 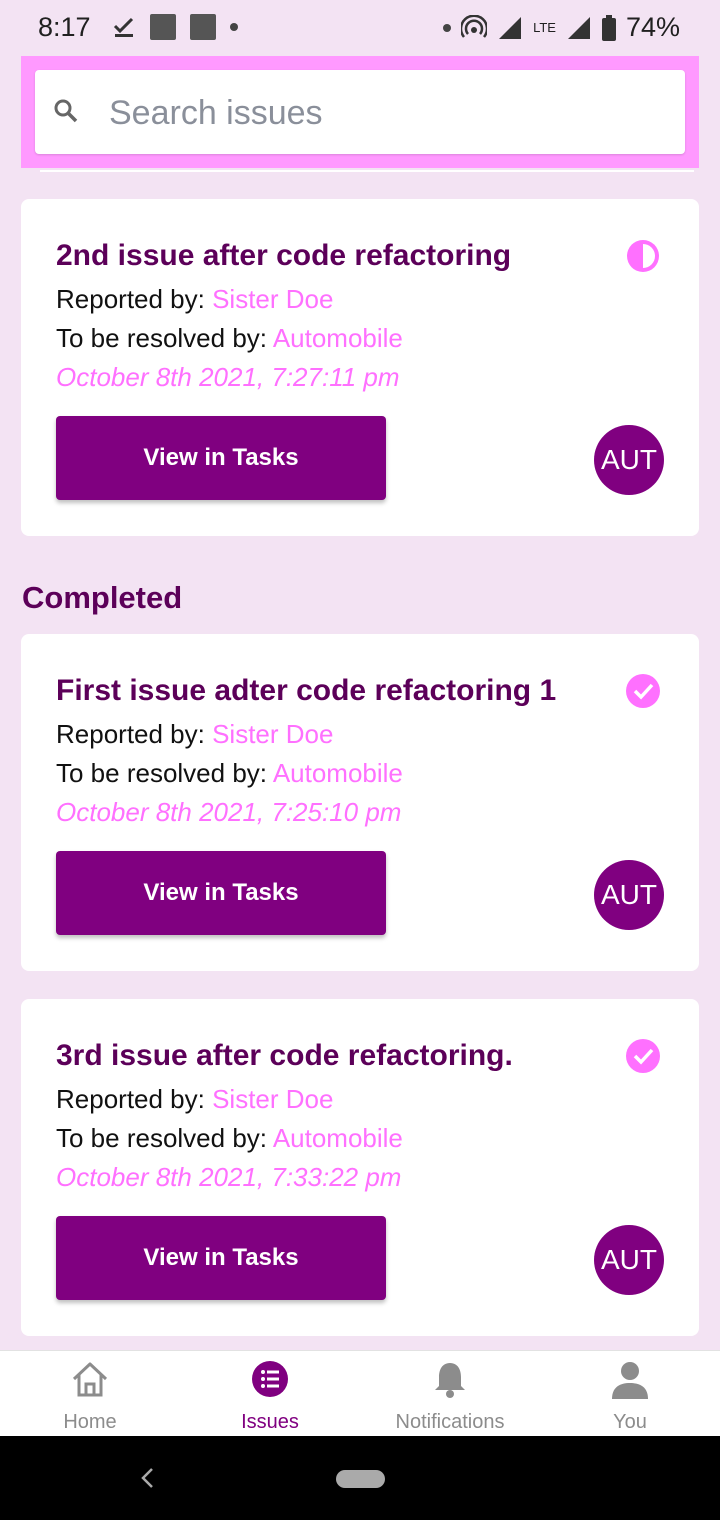 What do you see at coordinates (474, 26) in the screenshot?
I see `hotspot-icon` at bounding box center [474, 26].